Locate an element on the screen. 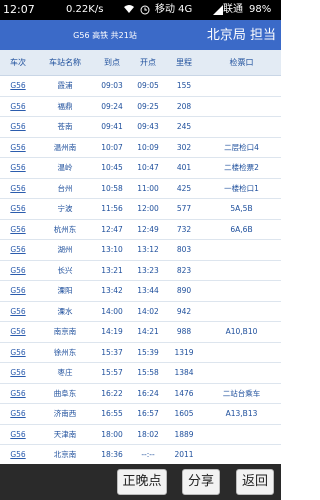 The height and width of the screenshot is (500, 320). alarm-icon is located at coordinates (145, 10).